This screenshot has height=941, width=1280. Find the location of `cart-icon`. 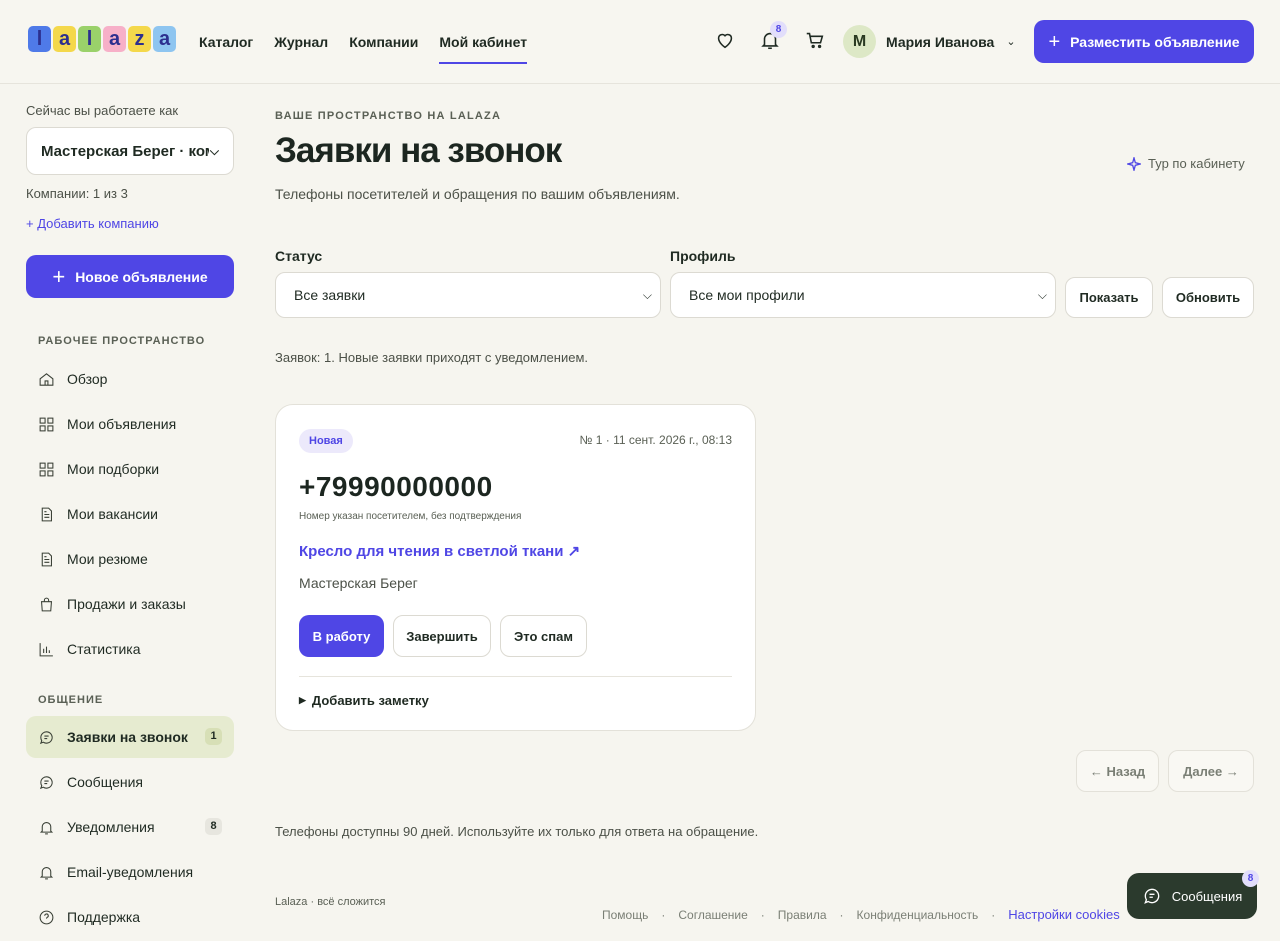

cart-icon is located at coordinates (816, 41).